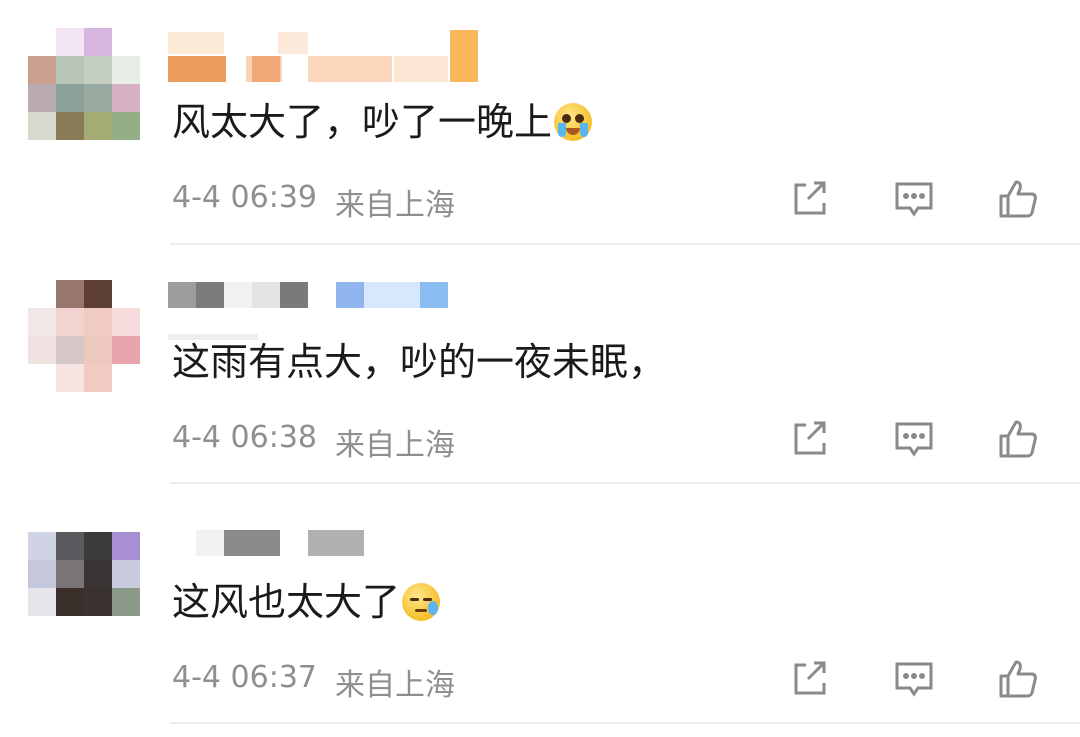 The height and width of the screenshot is (737, 1080). What do you see at coordinates (625, 723) in the screenshot?
I see `divider` at bounding box center [625, 723].